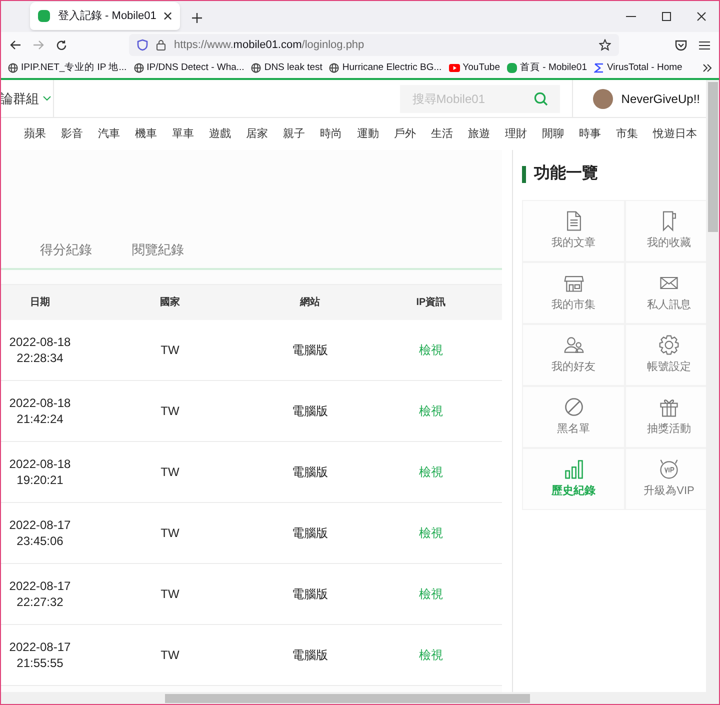  Describe the element at coordinates (627, 134) in the screenshot. I see `nav-link: 市集` at that location.